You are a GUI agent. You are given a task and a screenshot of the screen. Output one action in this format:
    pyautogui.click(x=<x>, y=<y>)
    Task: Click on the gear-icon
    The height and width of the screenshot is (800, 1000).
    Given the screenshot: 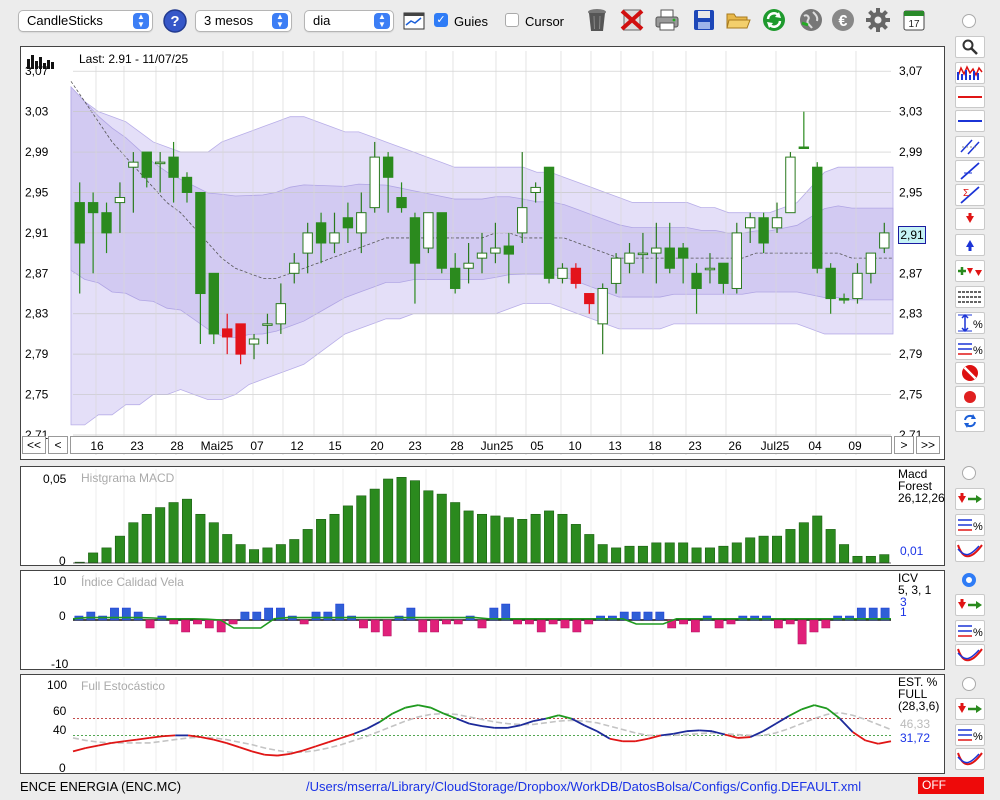 What is the action you would take?
    pyautogui.click(x=878, y=20)
    